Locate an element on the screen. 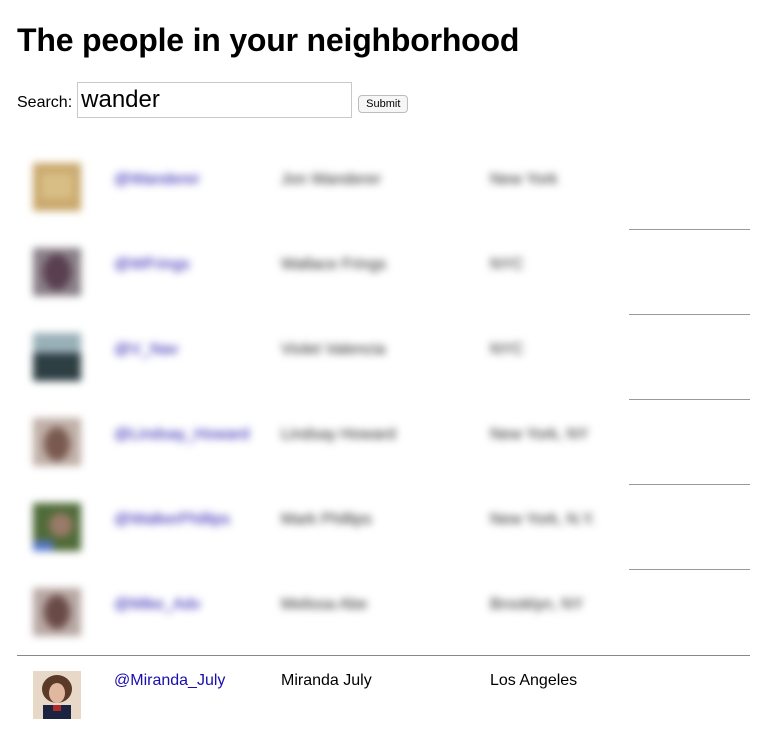 The height and width of the screenshot is (734, 764). user-name: Wallace Frings is located at coordinates (334, 264).